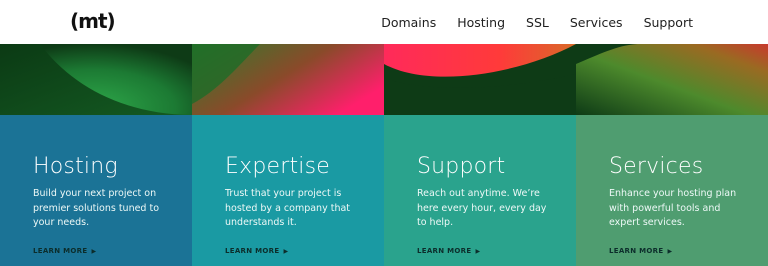 Image resolution: width=768 pixels, height=266 pixels. What do you see at coordinates (668, 22) in the screenshot?
I see `nav-support: Support` at bounding box center [668, 22].